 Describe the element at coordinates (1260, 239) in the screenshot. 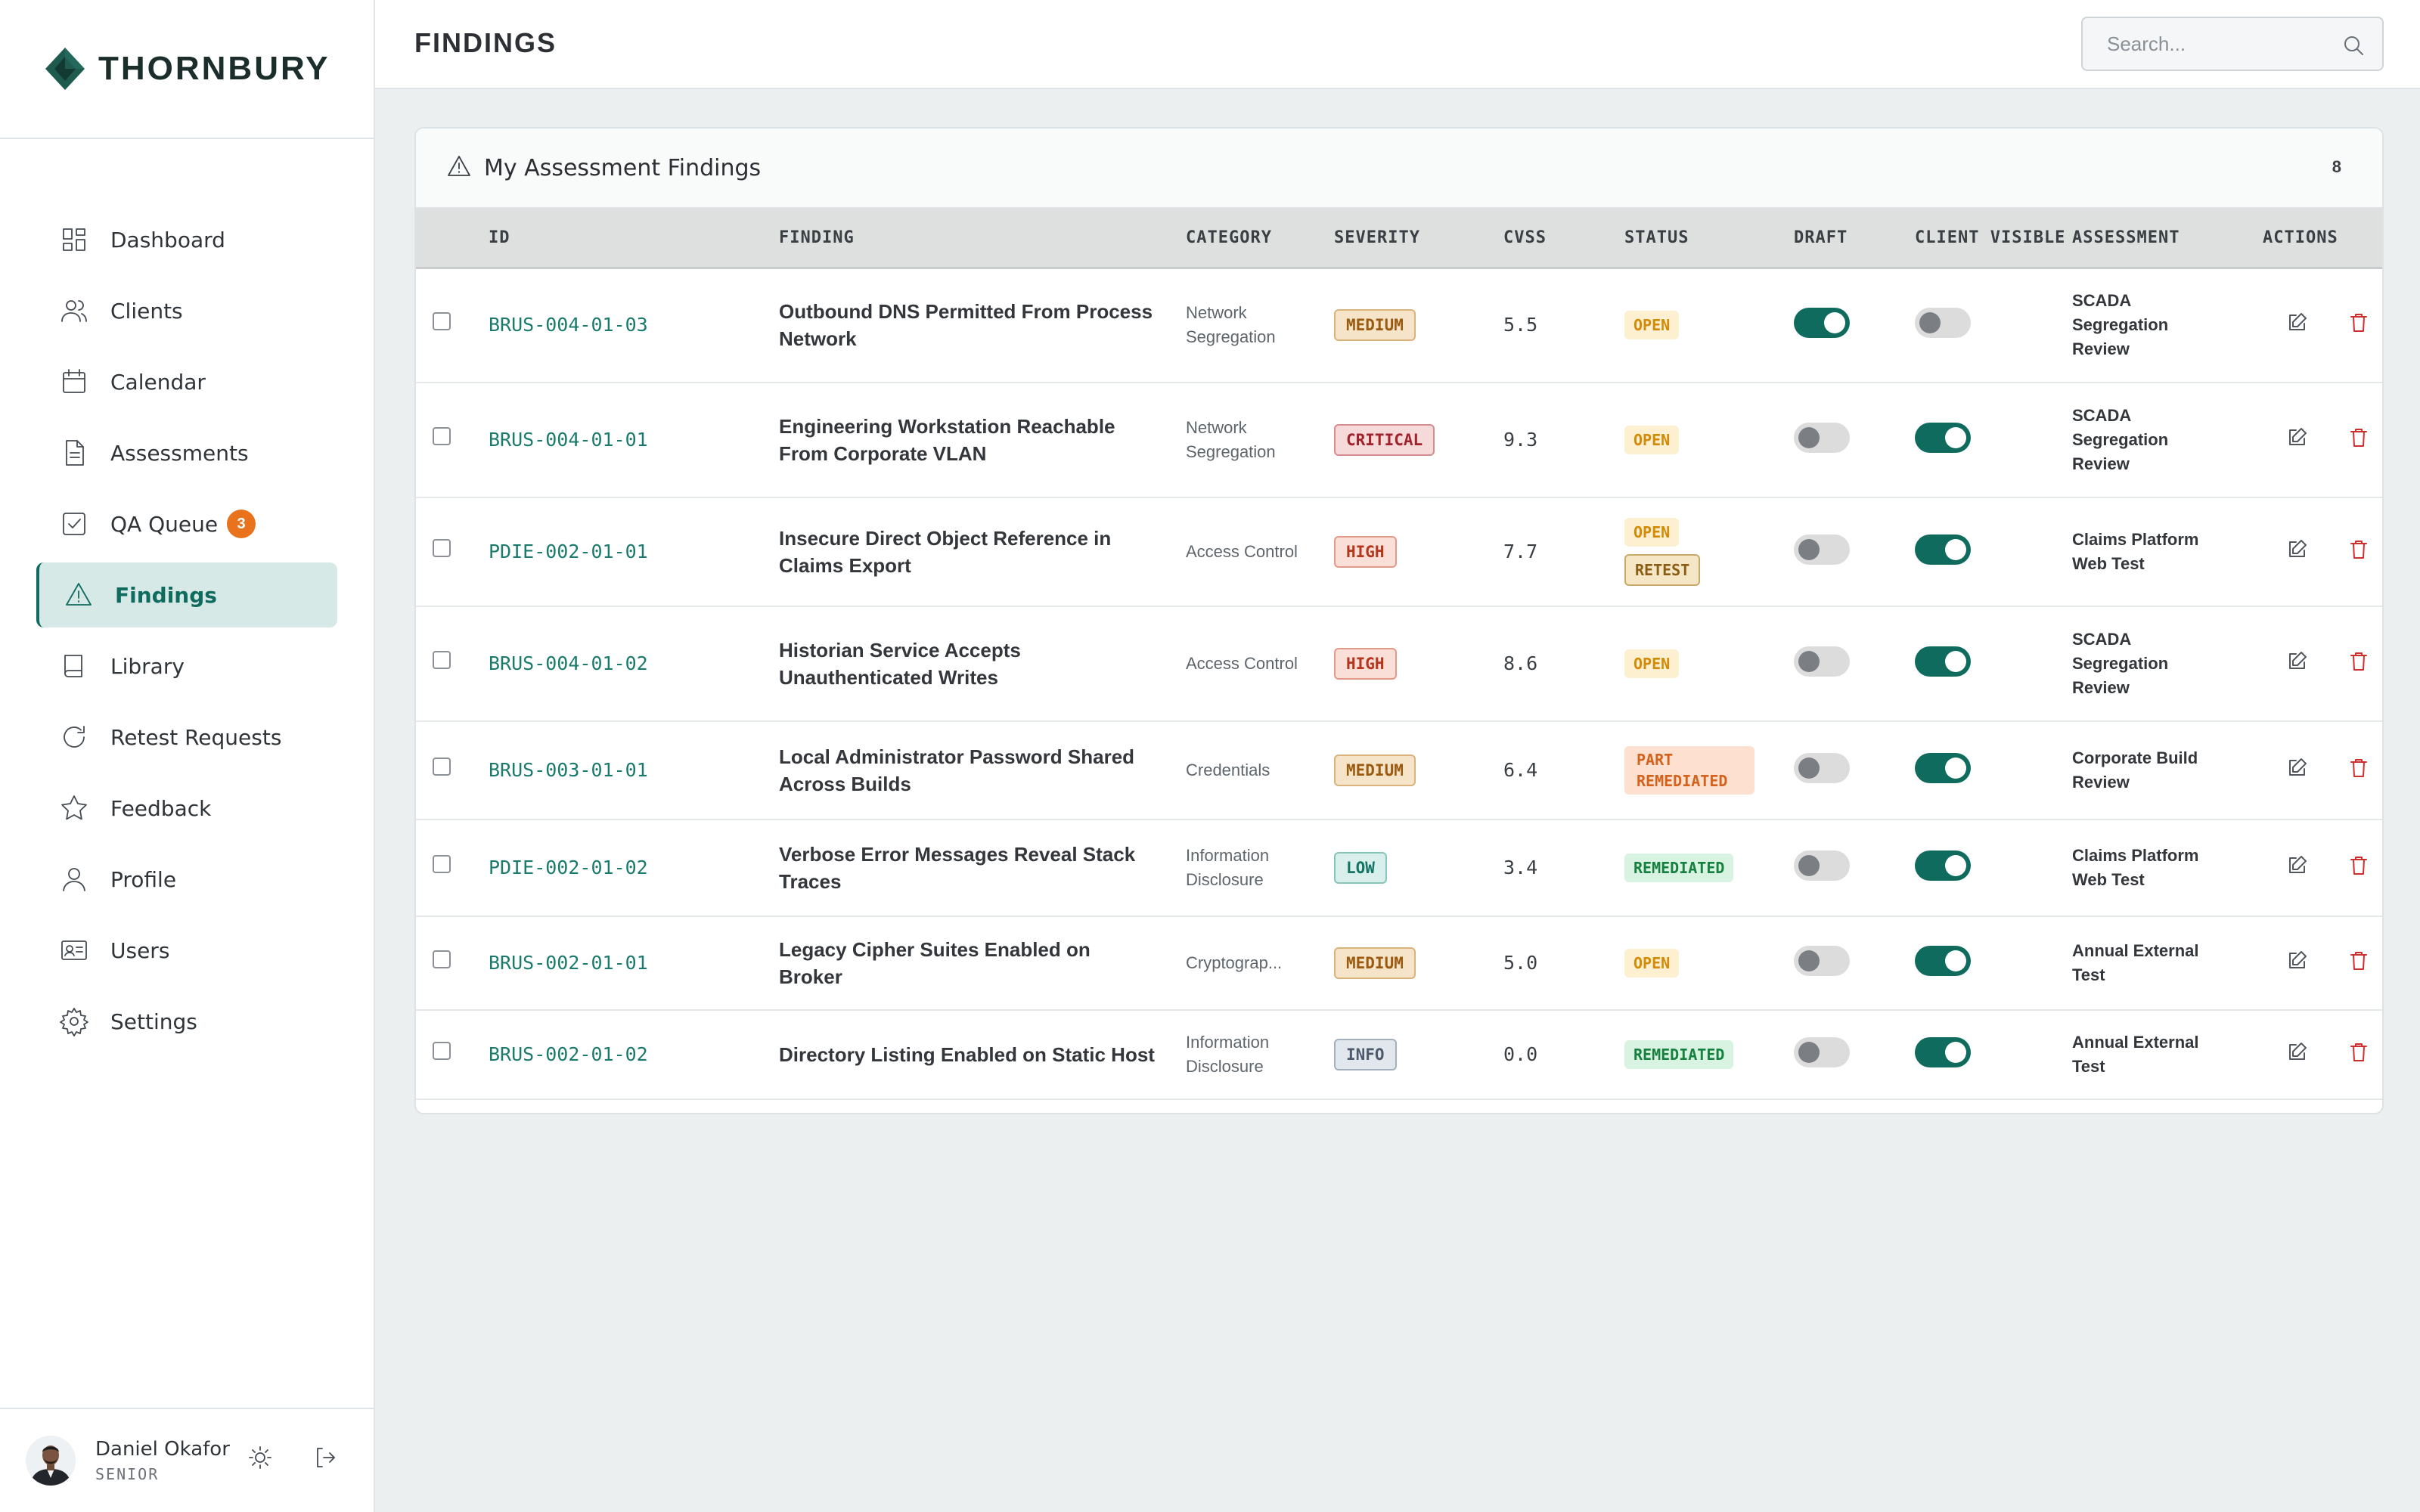

I see `col-header-category: CATEGORY` at that location.